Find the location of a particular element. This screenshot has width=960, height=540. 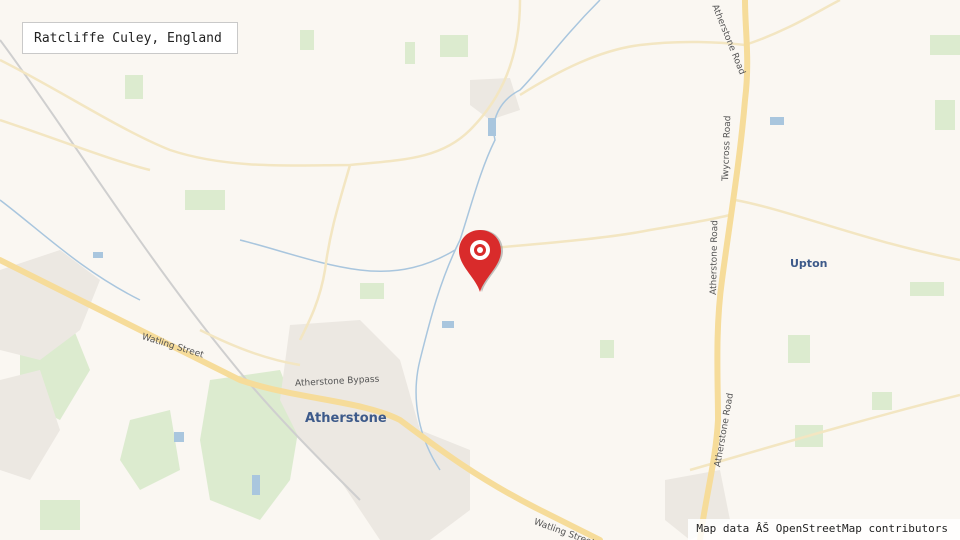

location-title: Ratcliffe Culey, England is located at coordinates (128, 38).